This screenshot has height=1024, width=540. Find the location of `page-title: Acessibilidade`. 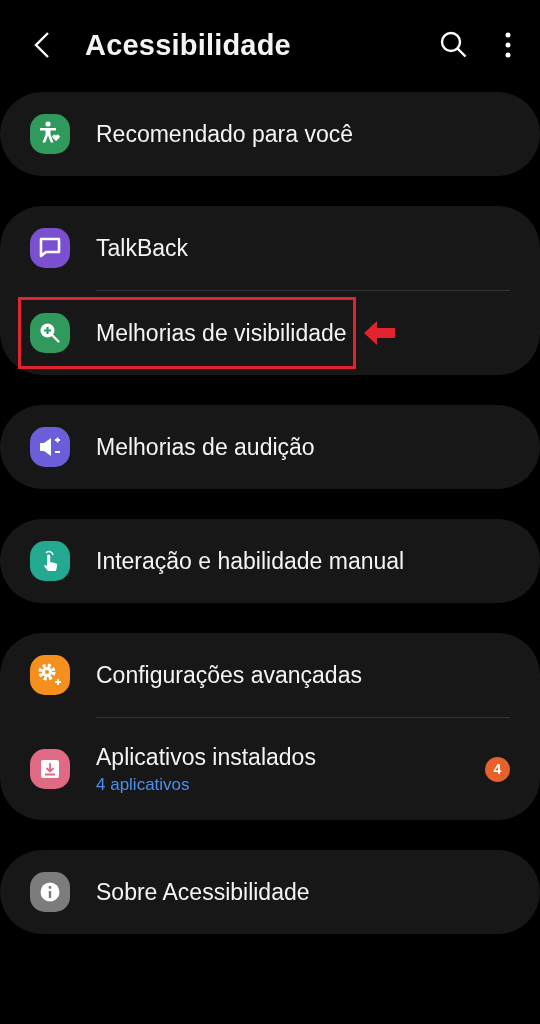

page-title: Acessibilidade is located at coordinates (188, 45).